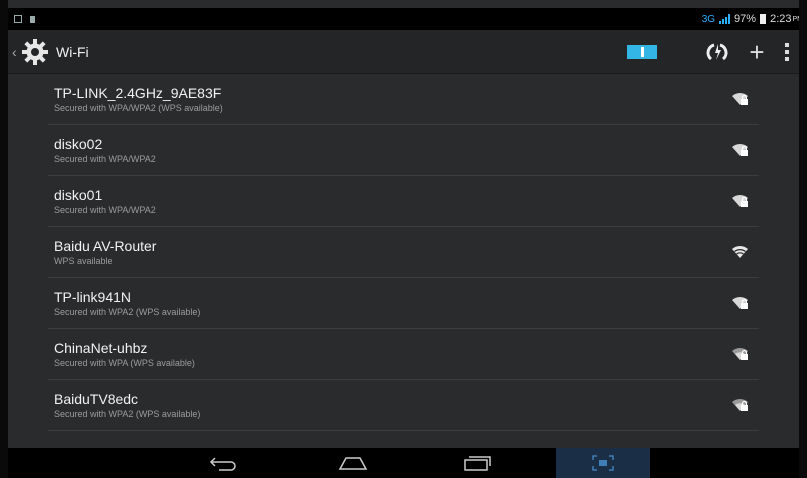 Image resolution: width=807 pixels, height=478 pixels. I want to click on up-navigation-icon: ‹, so click(16, 52).